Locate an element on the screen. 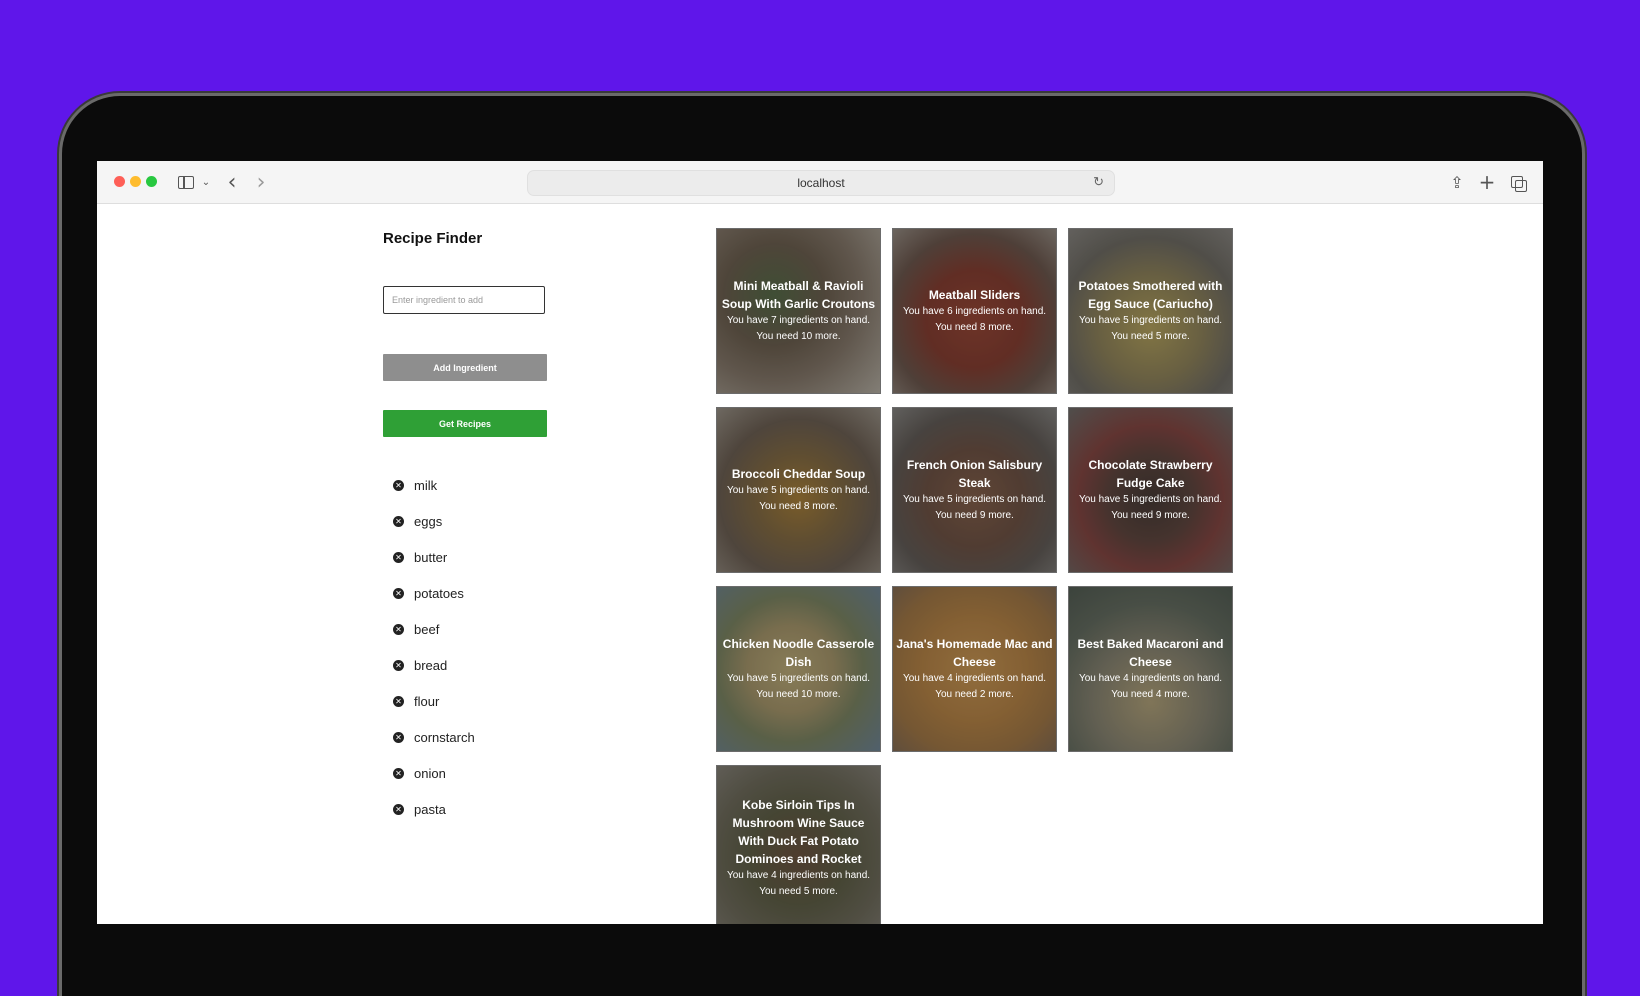 Image resolution: width=1640 pixels, height=996 pixels. close-window-button is located at coordinates (119, 181).